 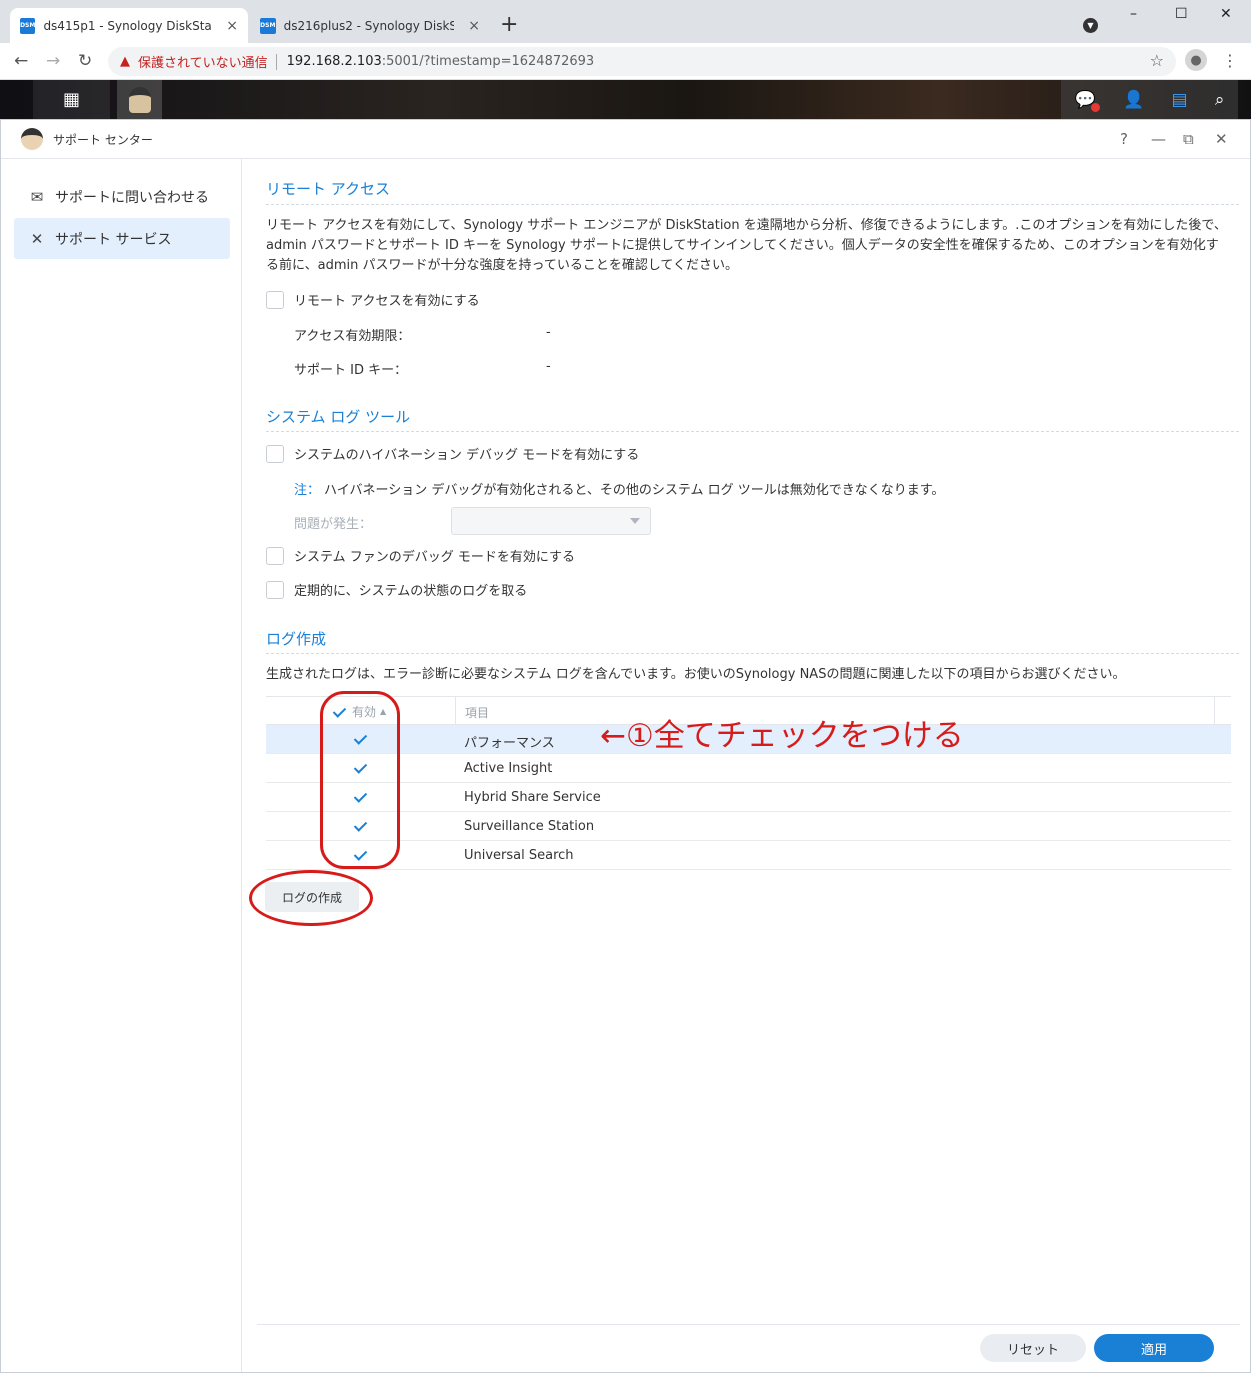 What do you see at coordinates (1196, 60) in the screenshot?
I see `profile-icon: ●` at bounding box center [1196, 60].